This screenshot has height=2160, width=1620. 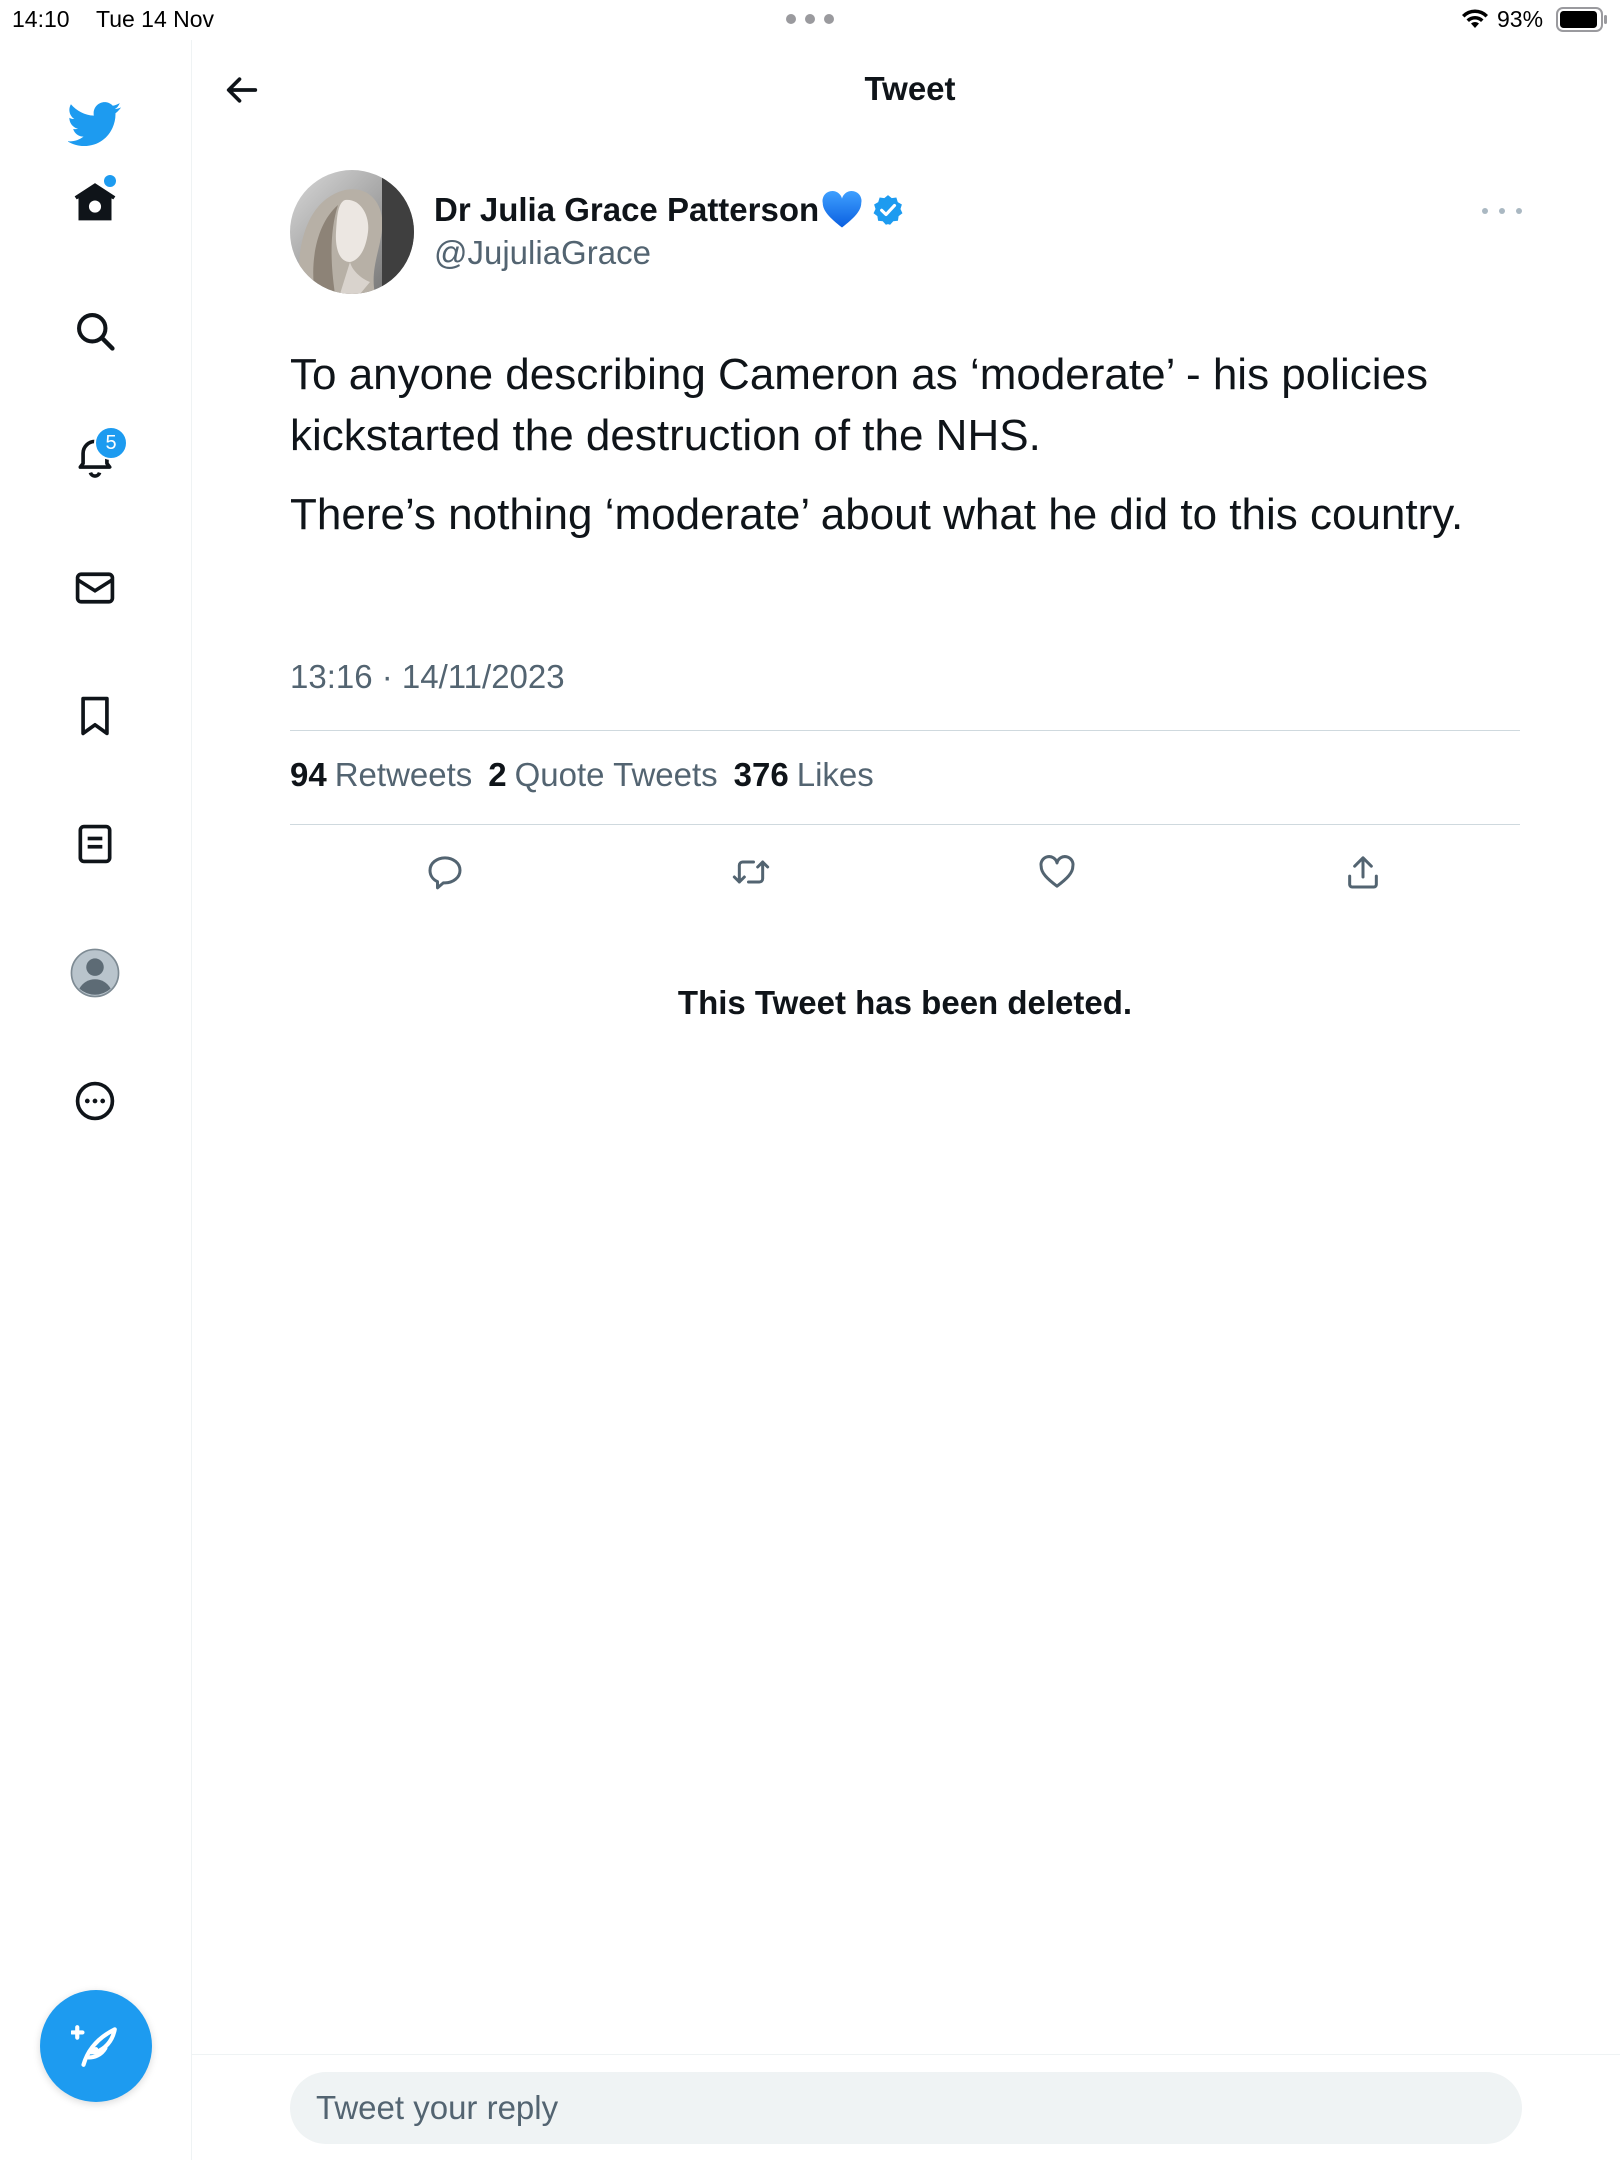 What do you see at coordinates (910, 88) in the screenshot?
I see `page-title: Tweet` at bounding box center [910, 88].